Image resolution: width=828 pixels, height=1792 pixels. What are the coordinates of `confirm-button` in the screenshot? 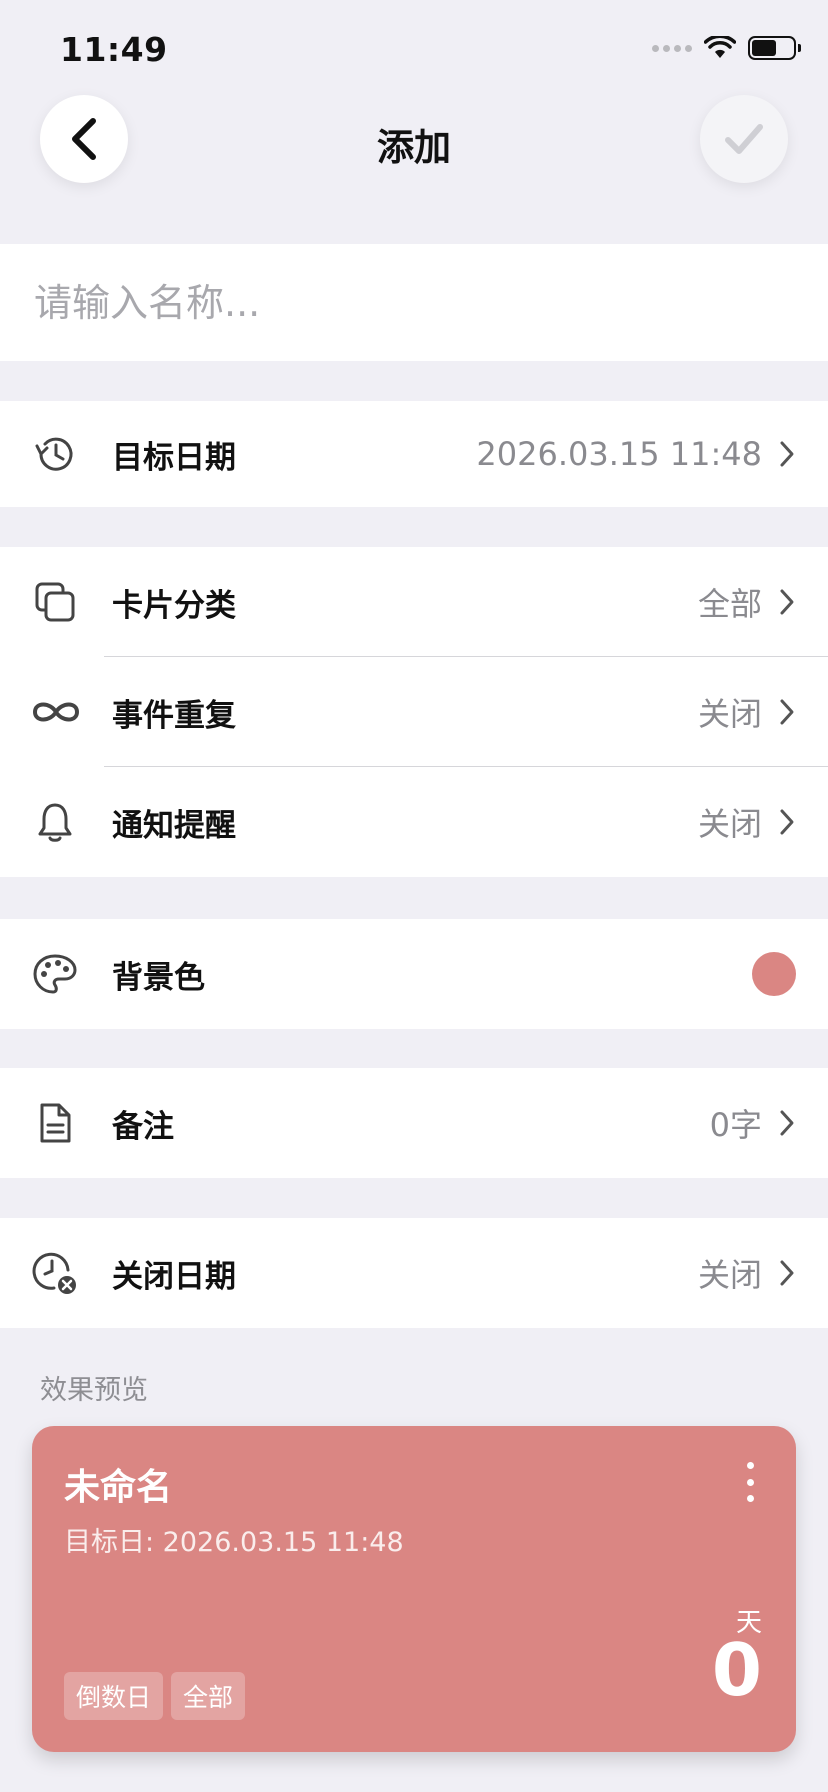 It's located at (744, 139).